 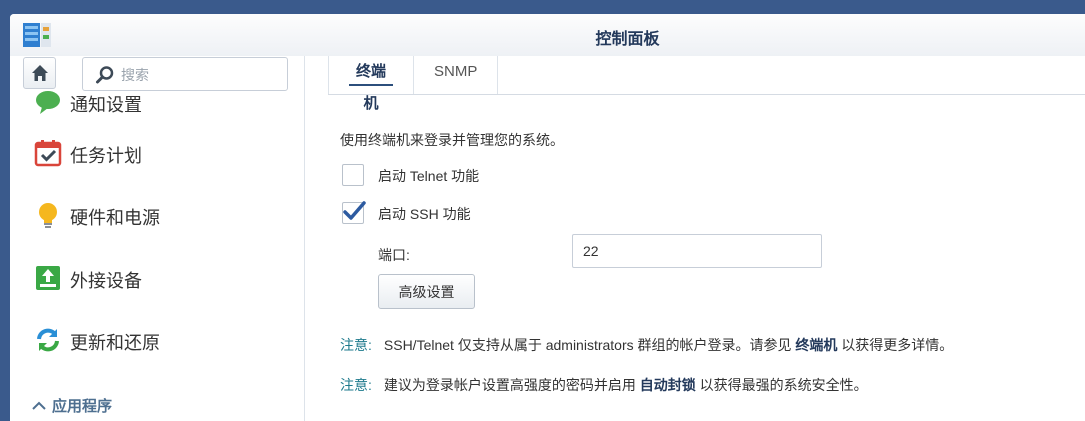 I want to click on refresh-icon, so click(x=48, y=340).